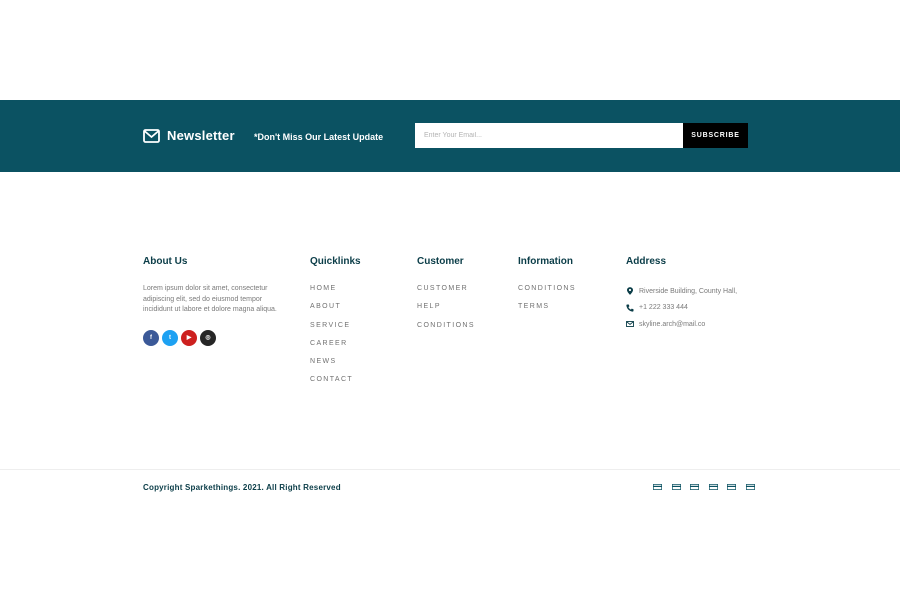 The width and height of the screenshot is (900, 600). I want to click on email-text: skyline.arch@mail.co, so click(672, 324).